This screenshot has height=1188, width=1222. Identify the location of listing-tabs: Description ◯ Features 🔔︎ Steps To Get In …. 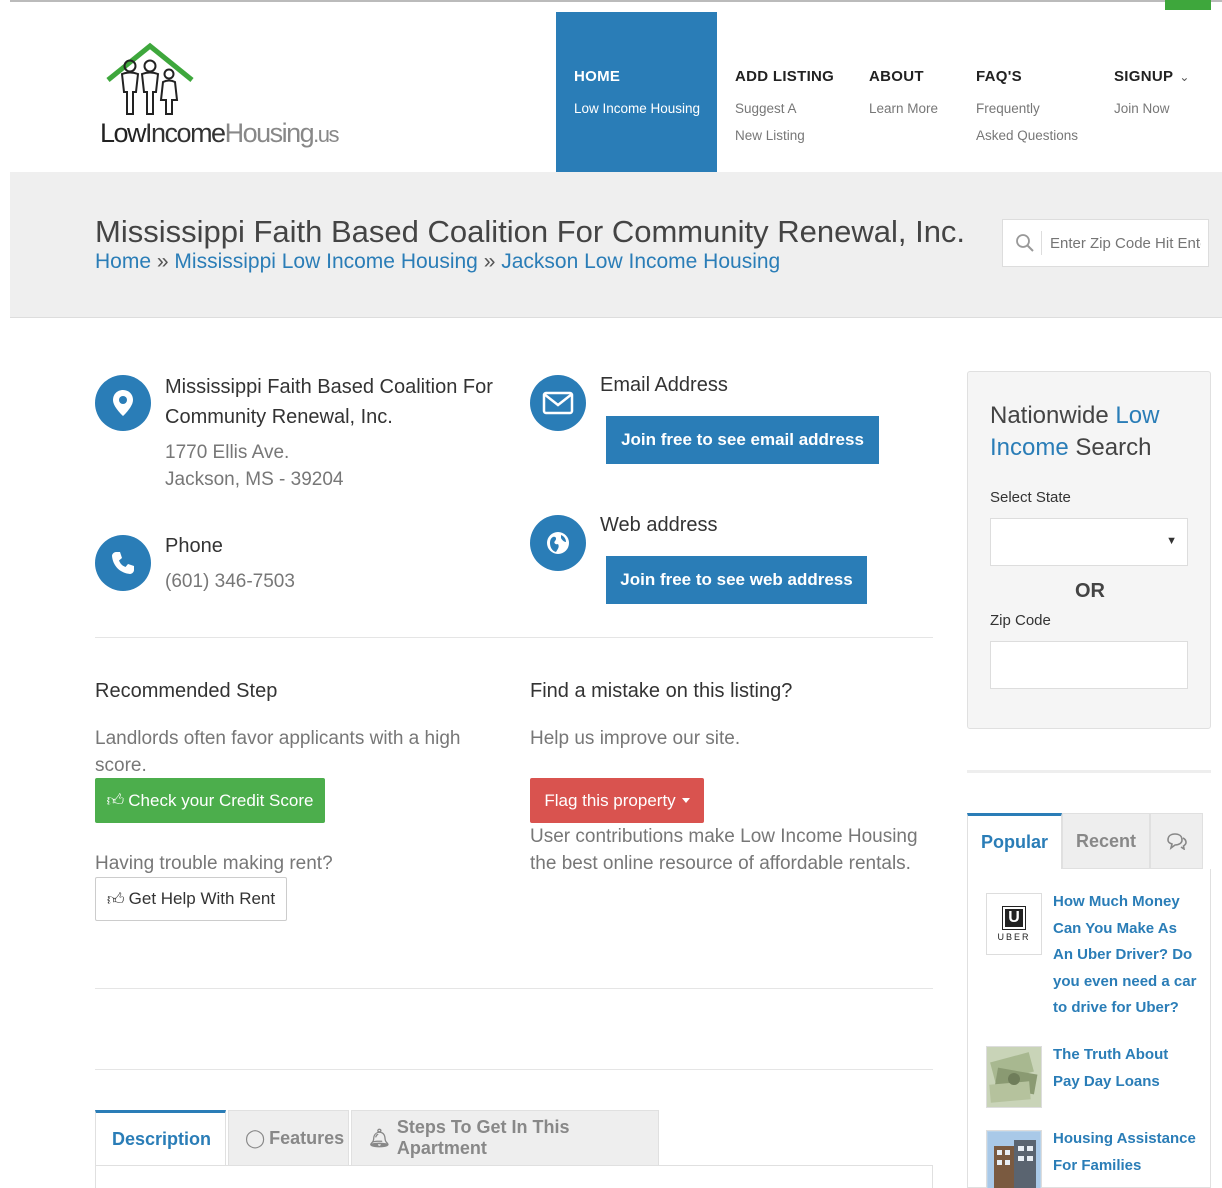
(378, 1138).